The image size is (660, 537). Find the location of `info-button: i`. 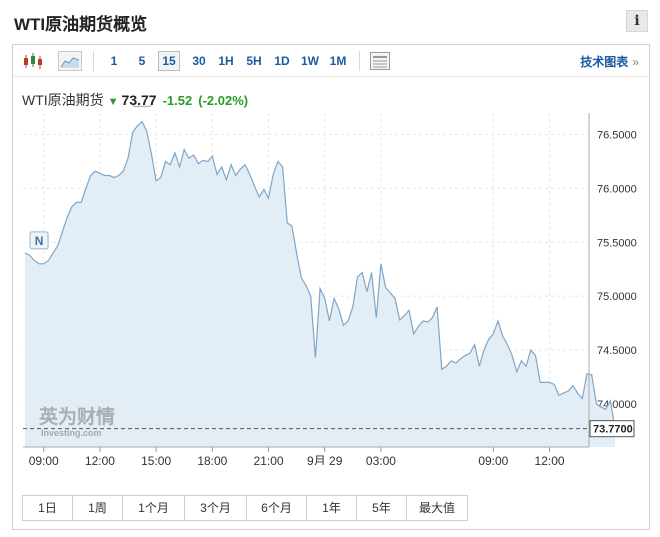

info-button: i is located at coordinates (637, 21).